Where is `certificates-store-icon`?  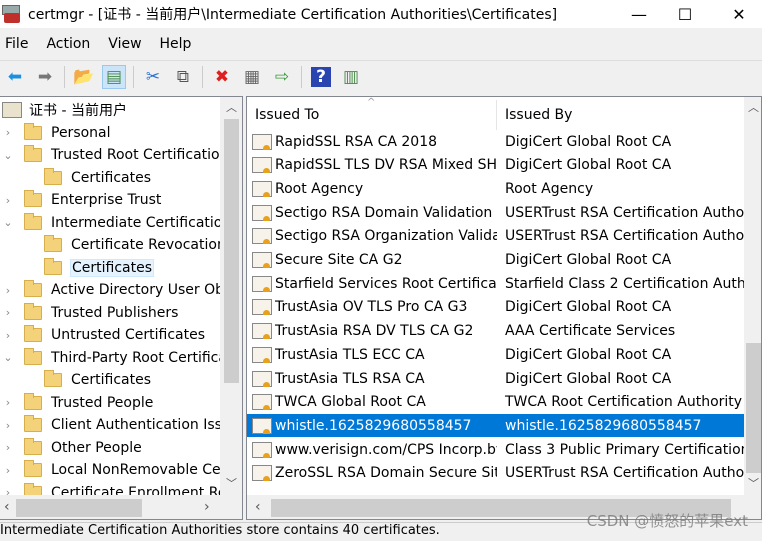
certificates-store-icon is located at coordinates (12, 110).